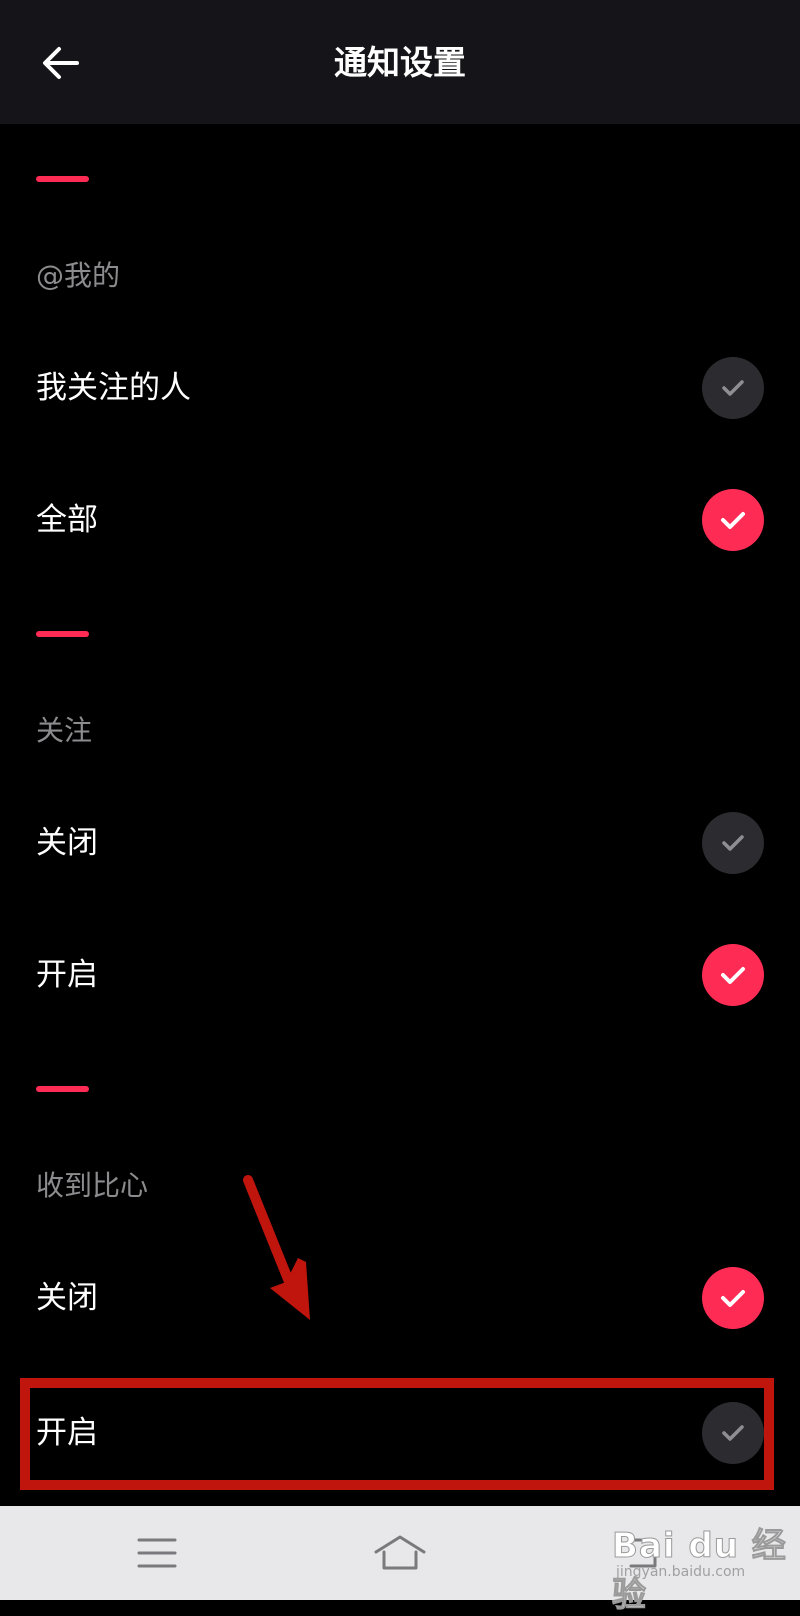 The width and height of the screenshot is (800, 1616). Describe the element at coordinates (400, 388) in the screenshot. I see `option-row-following: 我关注的人` at that location.